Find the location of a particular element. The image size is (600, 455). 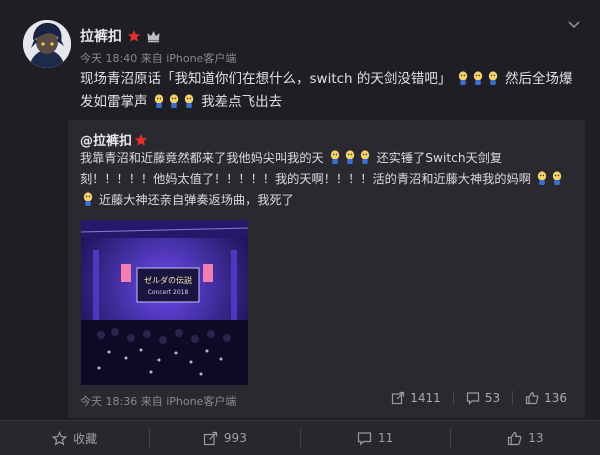

repost-button: 993 is located at coordinates (224, 438).